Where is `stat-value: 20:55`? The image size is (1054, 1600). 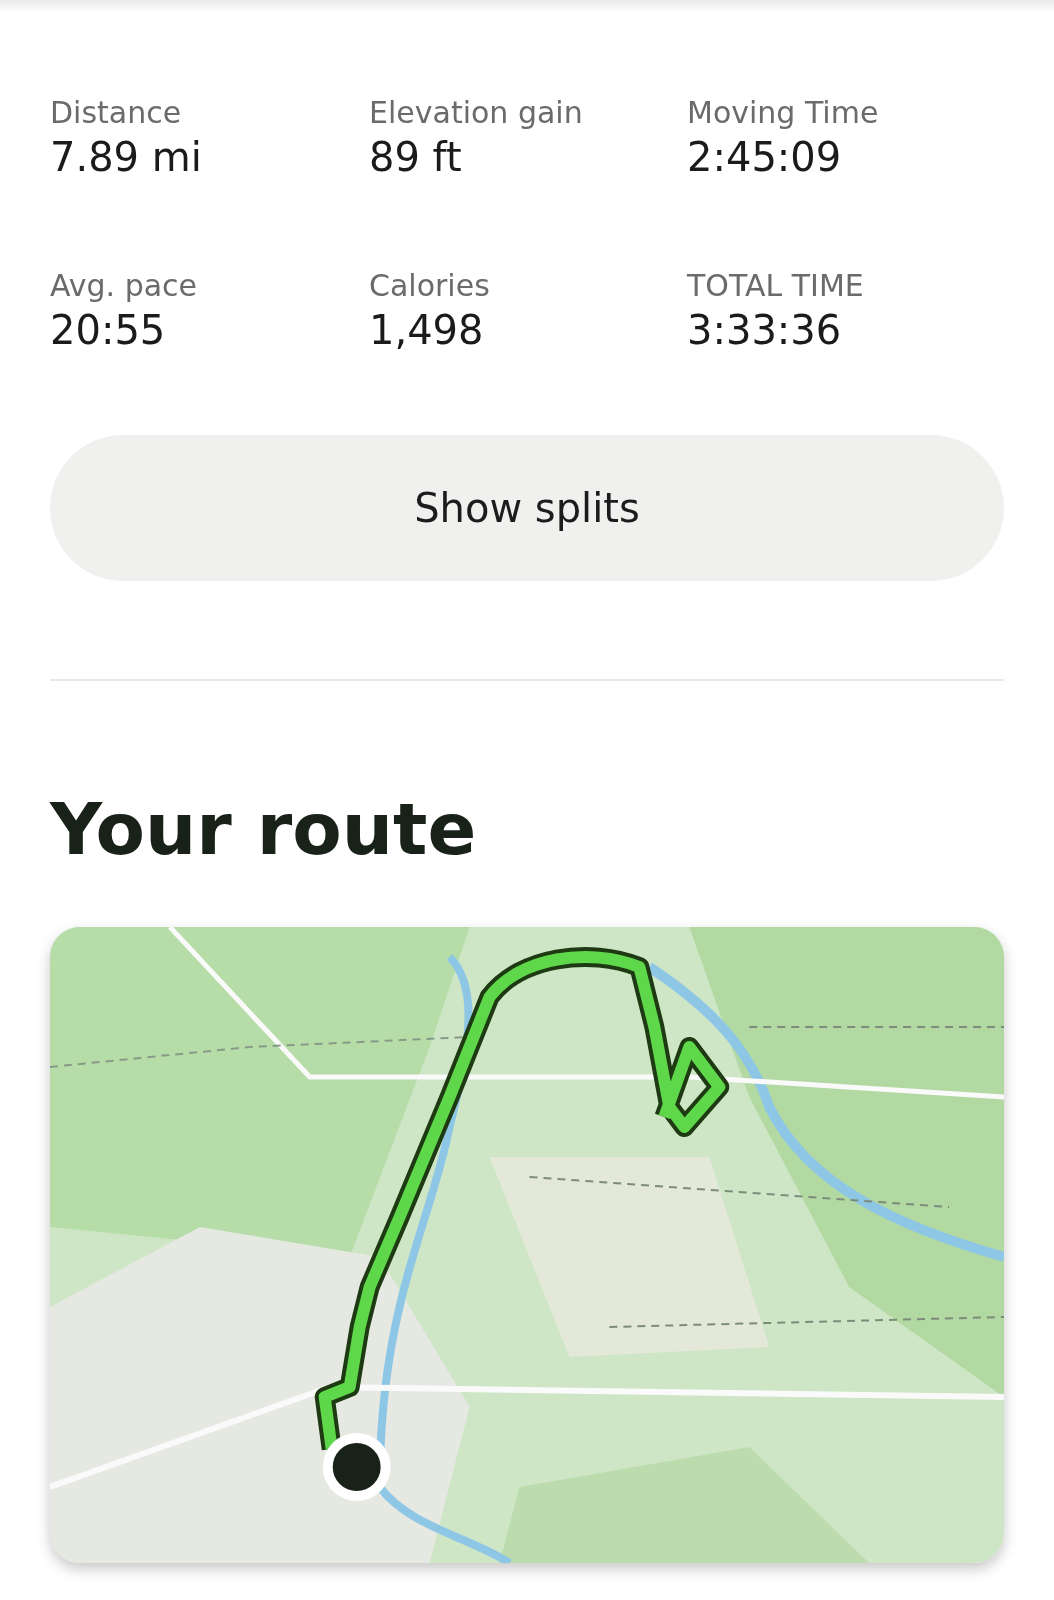 stat-value: 20:55 is located at coordinates (108, 330).